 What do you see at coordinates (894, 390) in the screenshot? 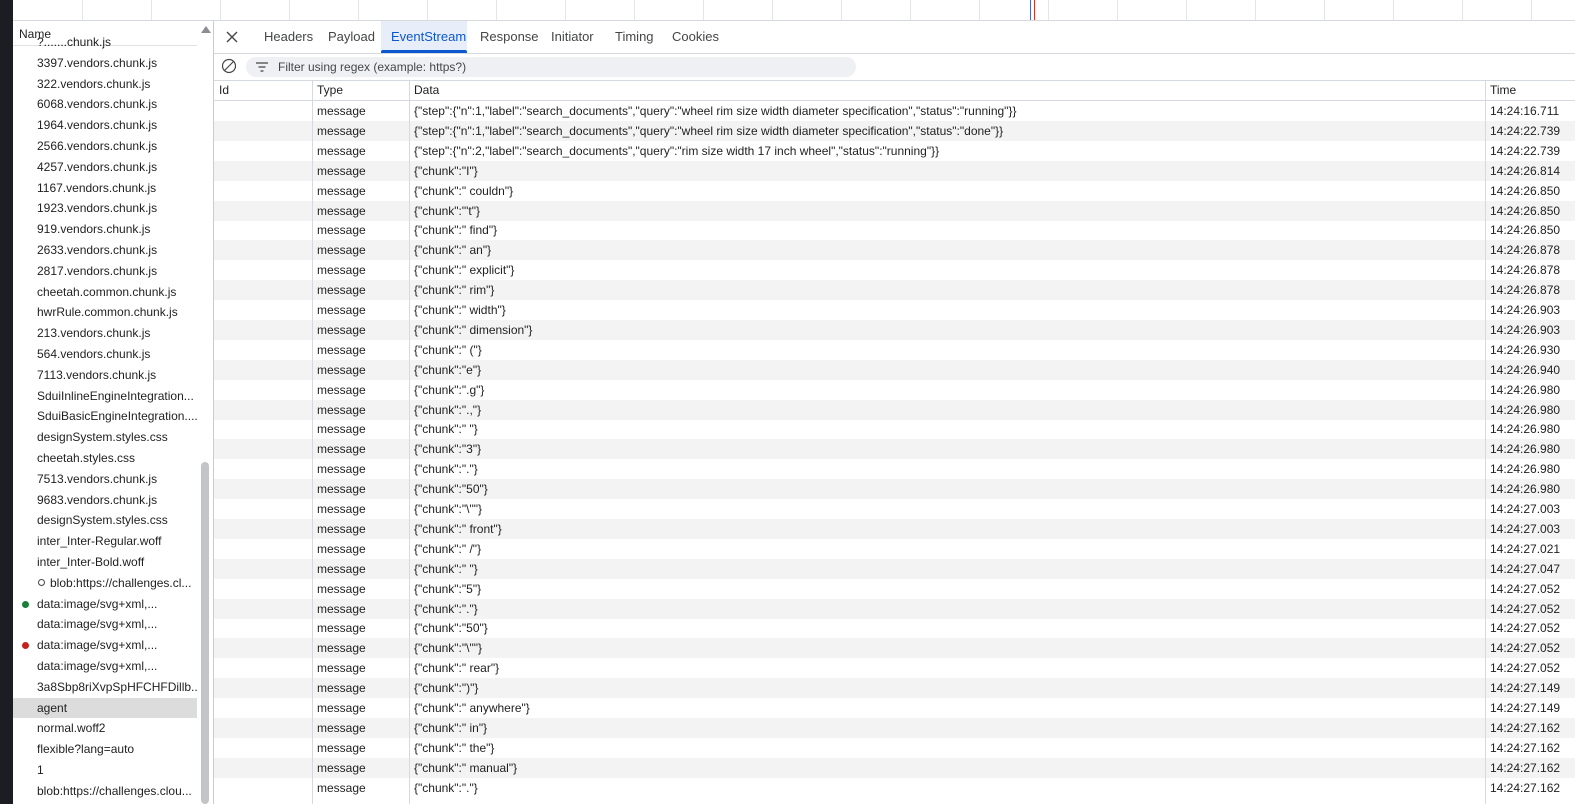
I see `event-row: message {"chunk":".g"} 14:24:26.980` at bounding box center [894, 390].